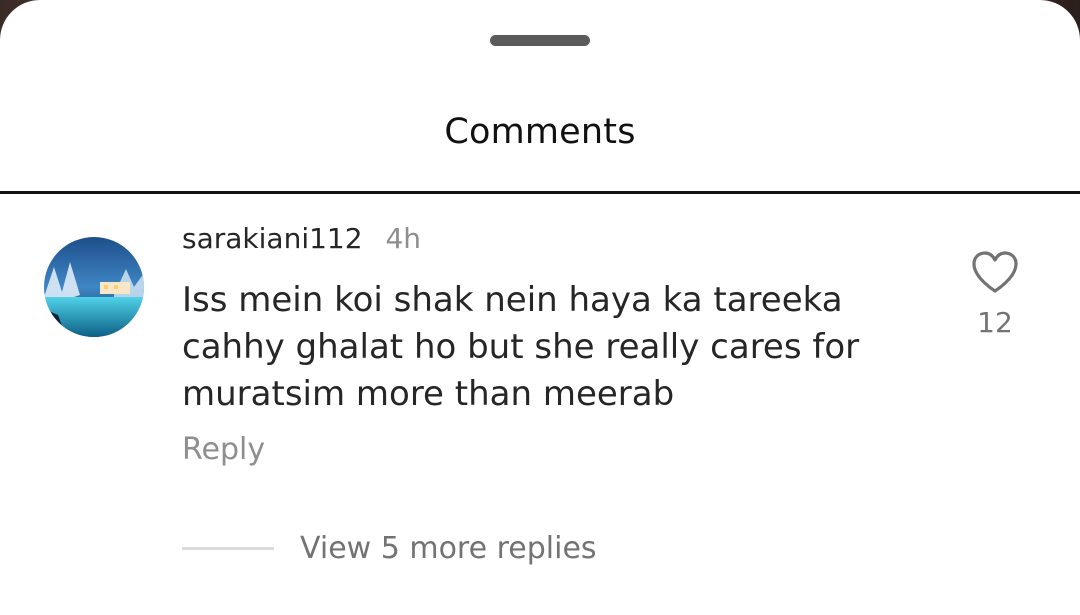 The width and height of the screenshot is (1080, 615). Describe the element at coordinates (228, 548) in the screenshot. I see `replies-line` at that location.